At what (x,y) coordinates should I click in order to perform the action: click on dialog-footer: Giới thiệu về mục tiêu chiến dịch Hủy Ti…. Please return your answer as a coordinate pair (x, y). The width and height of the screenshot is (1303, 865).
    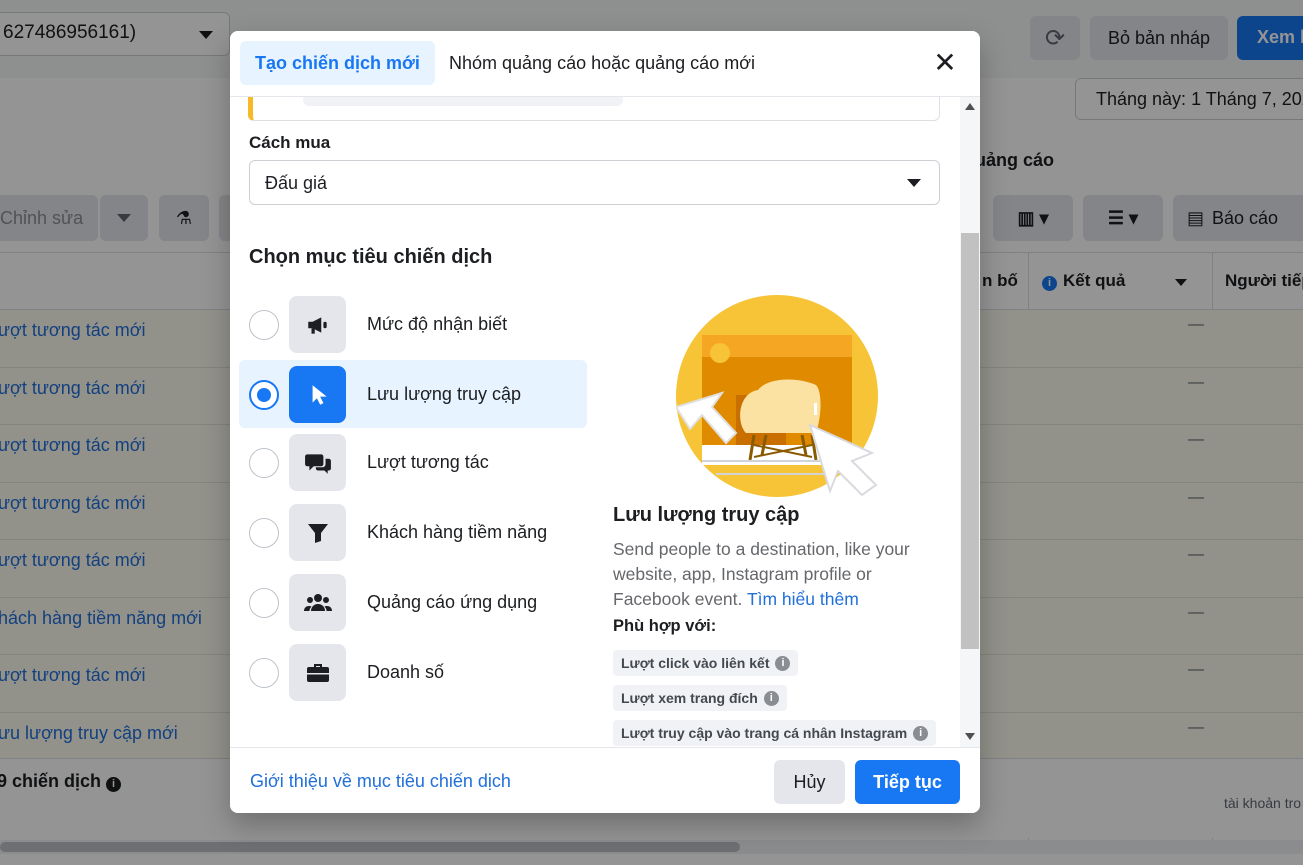
    Looking at the image, I should click on (605, 780).